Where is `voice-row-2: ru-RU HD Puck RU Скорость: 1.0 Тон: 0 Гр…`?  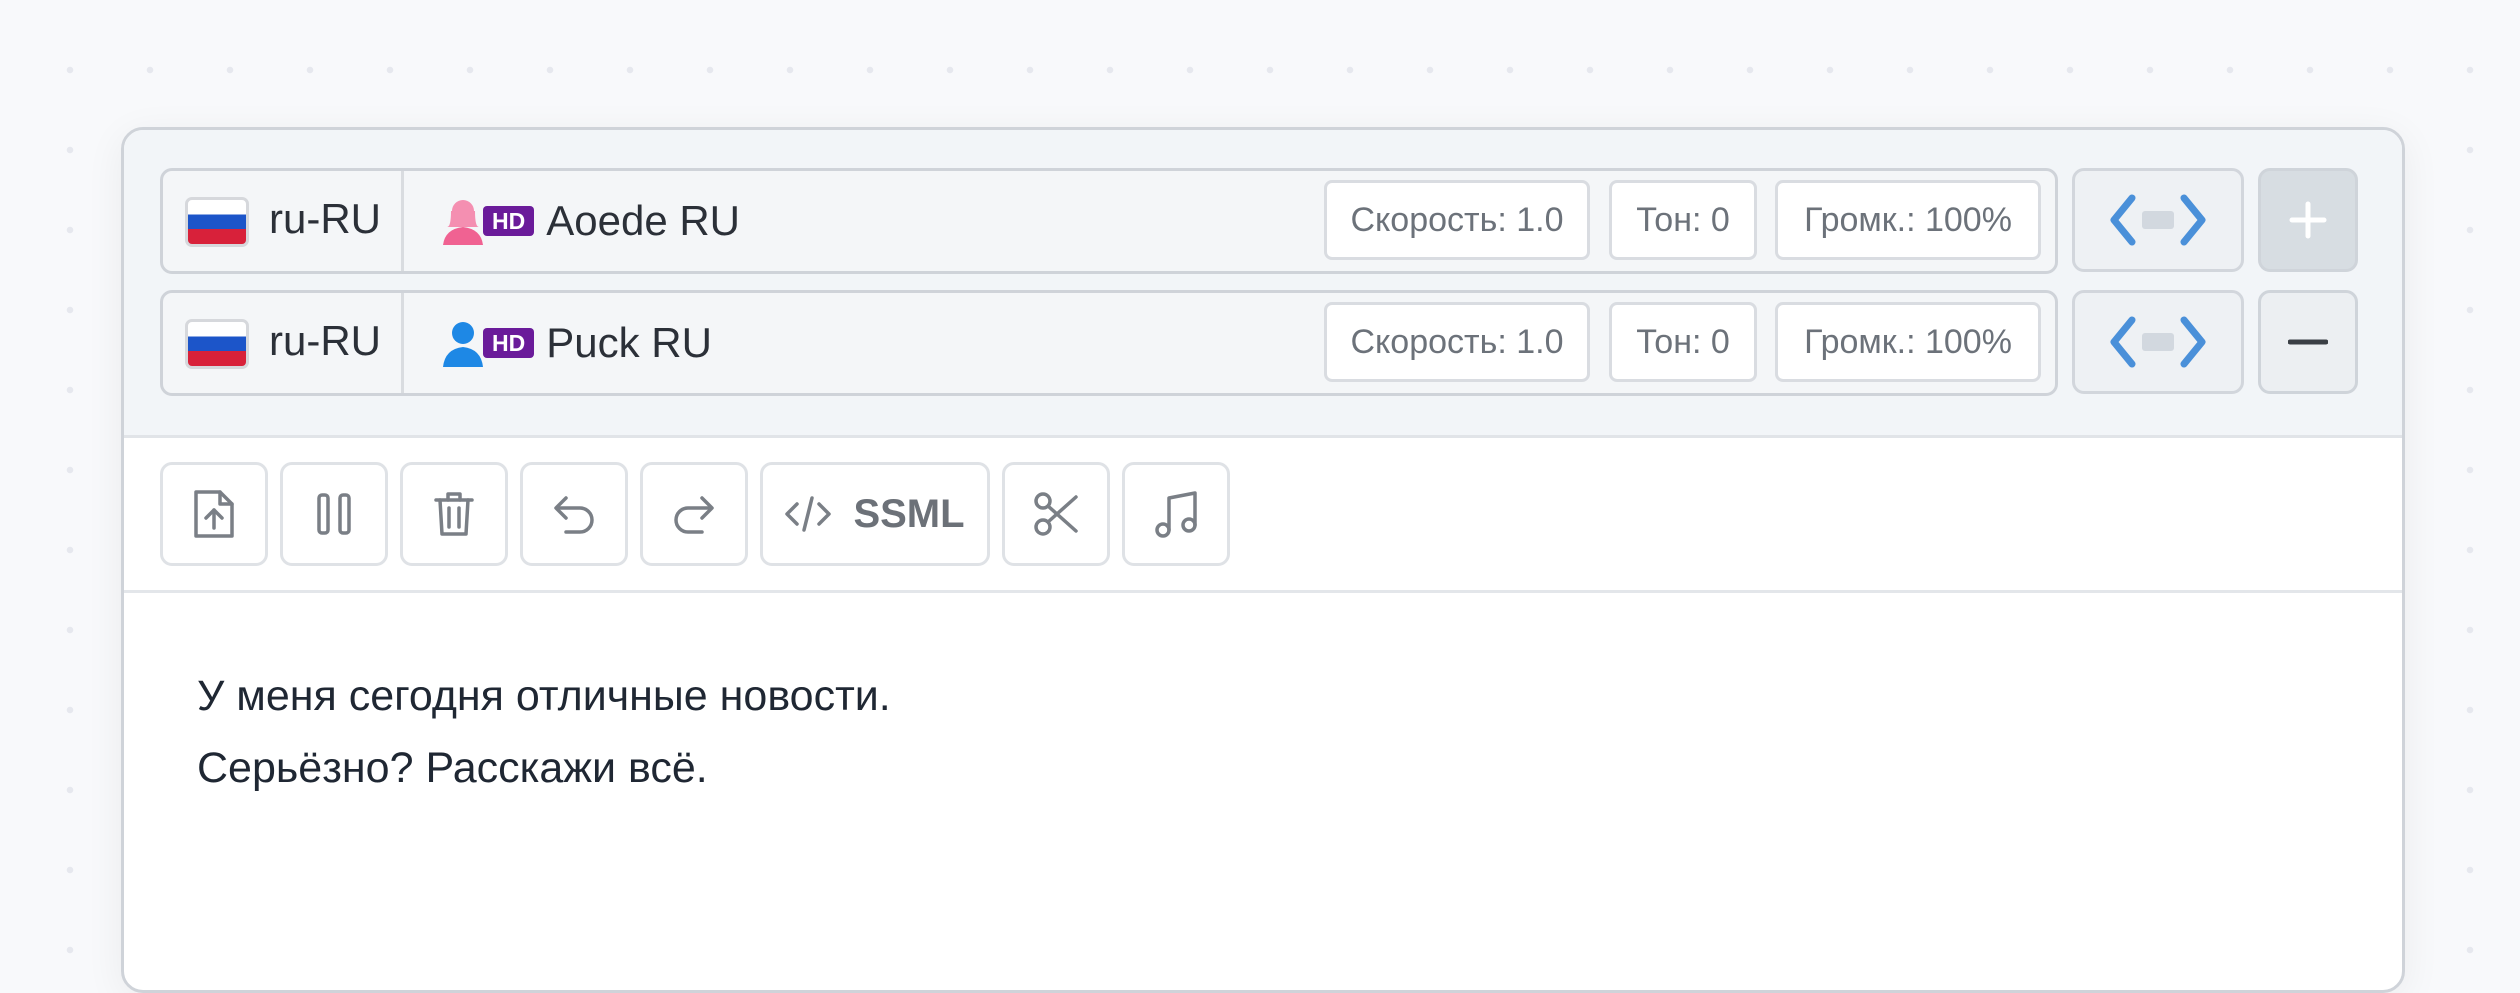
voice-row-2: ru-RU HD Puck RU Скорость: 1.0 Тон: 0 Гр… is located at coordinates (1281, 343).